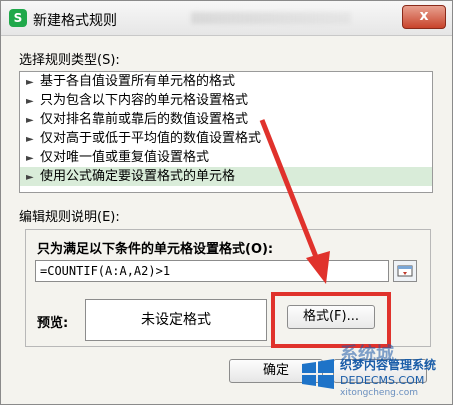 This screenshot has height=405, width=453. What do you see at coordinates (138, 176) in the screenshot?
I see `rule-type-item-label: 使用公式确定要设置格式的单元格` at bounding box center [138, 176].